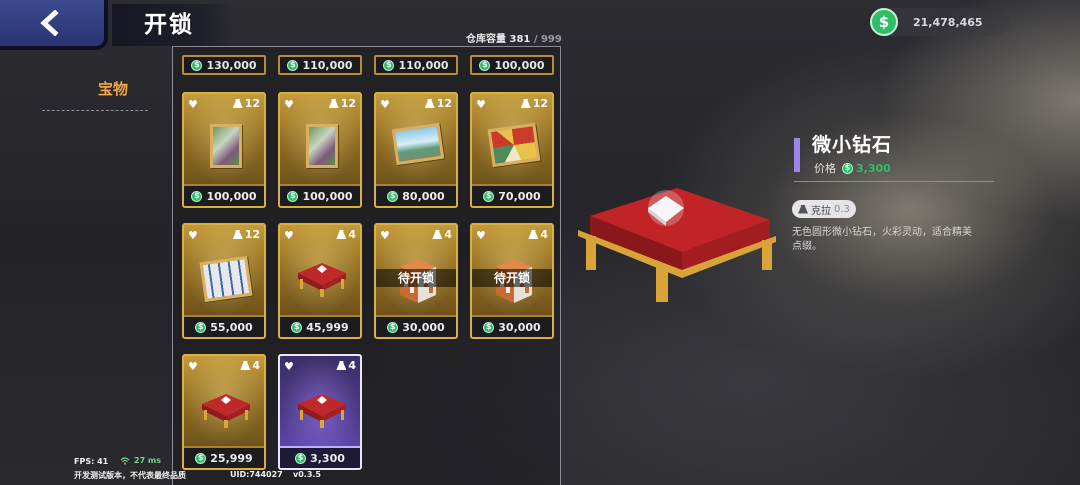 The width and height of the screenshot is (1080, 485). What do you see at coordinates (320, 326) in the screenshot?
I see `card-price: $45,999` at bounding box center [320, 326].